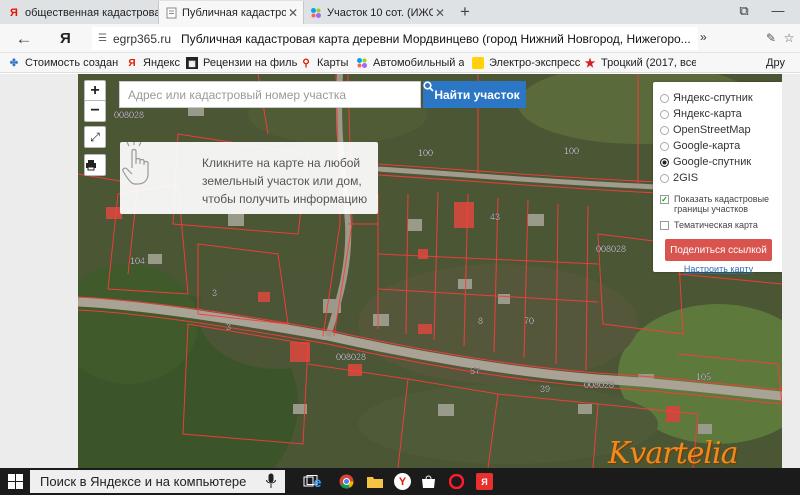 This screenshot has height=495, width=800. Describe the element at coordinates (465, 12) in the screenshot. I see `new-tab-button: +` at that location.